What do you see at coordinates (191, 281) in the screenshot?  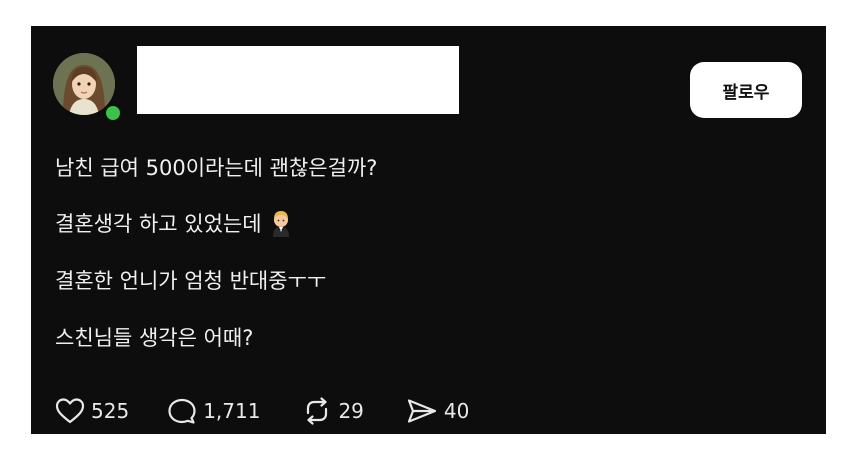 I see `post-text-line-3: 결혼한 언니가 엄청 반대중ㅜㅜ` at bounding box center [191, 281].